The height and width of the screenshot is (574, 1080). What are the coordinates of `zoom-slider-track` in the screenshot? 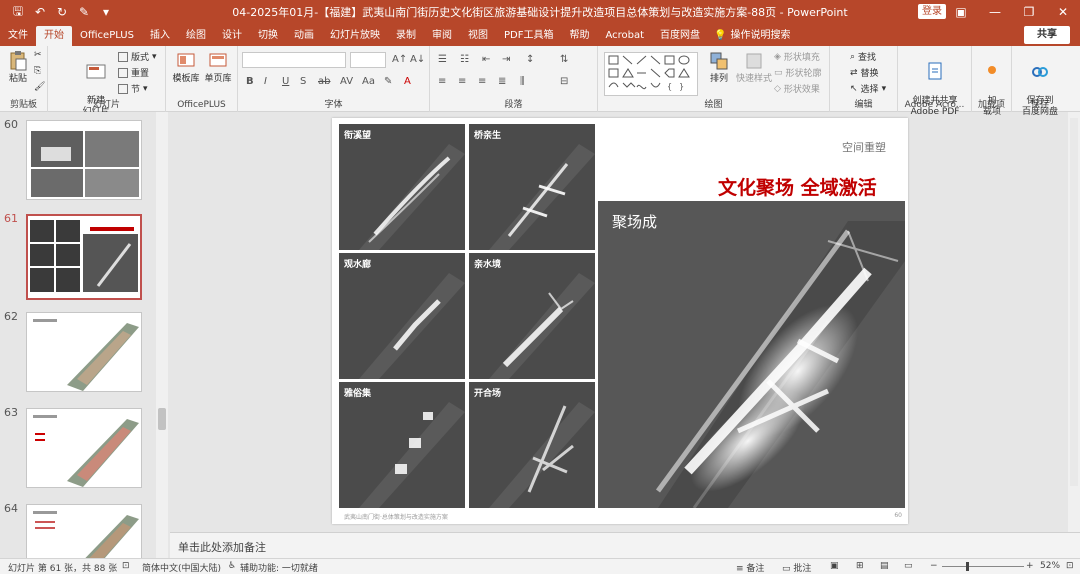 It's located at (983, 566).